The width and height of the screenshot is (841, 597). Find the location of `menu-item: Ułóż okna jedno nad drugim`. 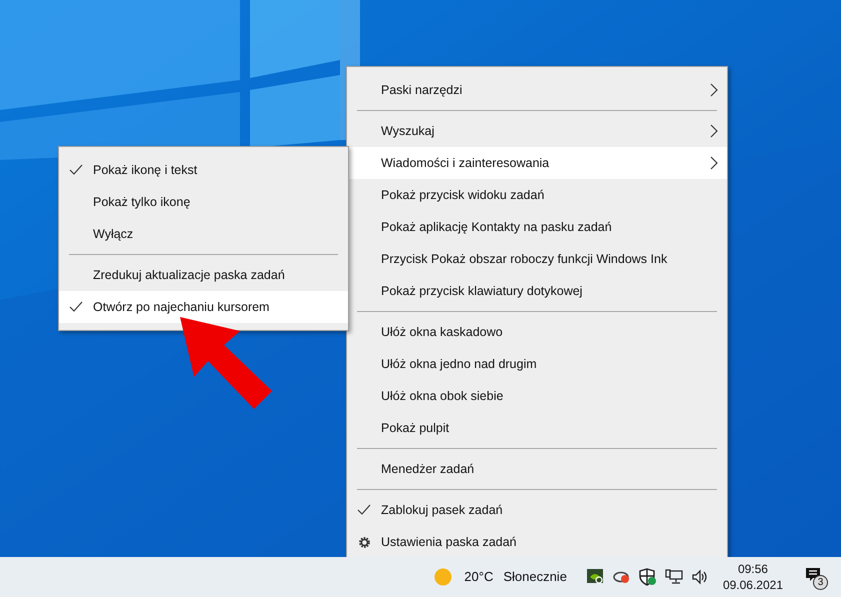

menu-item: Ułóż okna jedno nad drugim is located at coordinates (537, 364).